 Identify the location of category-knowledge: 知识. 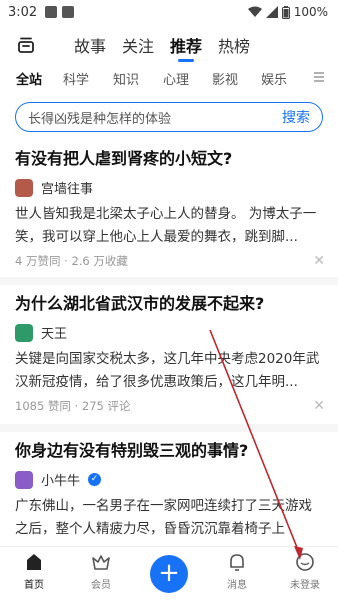
(126, 78).